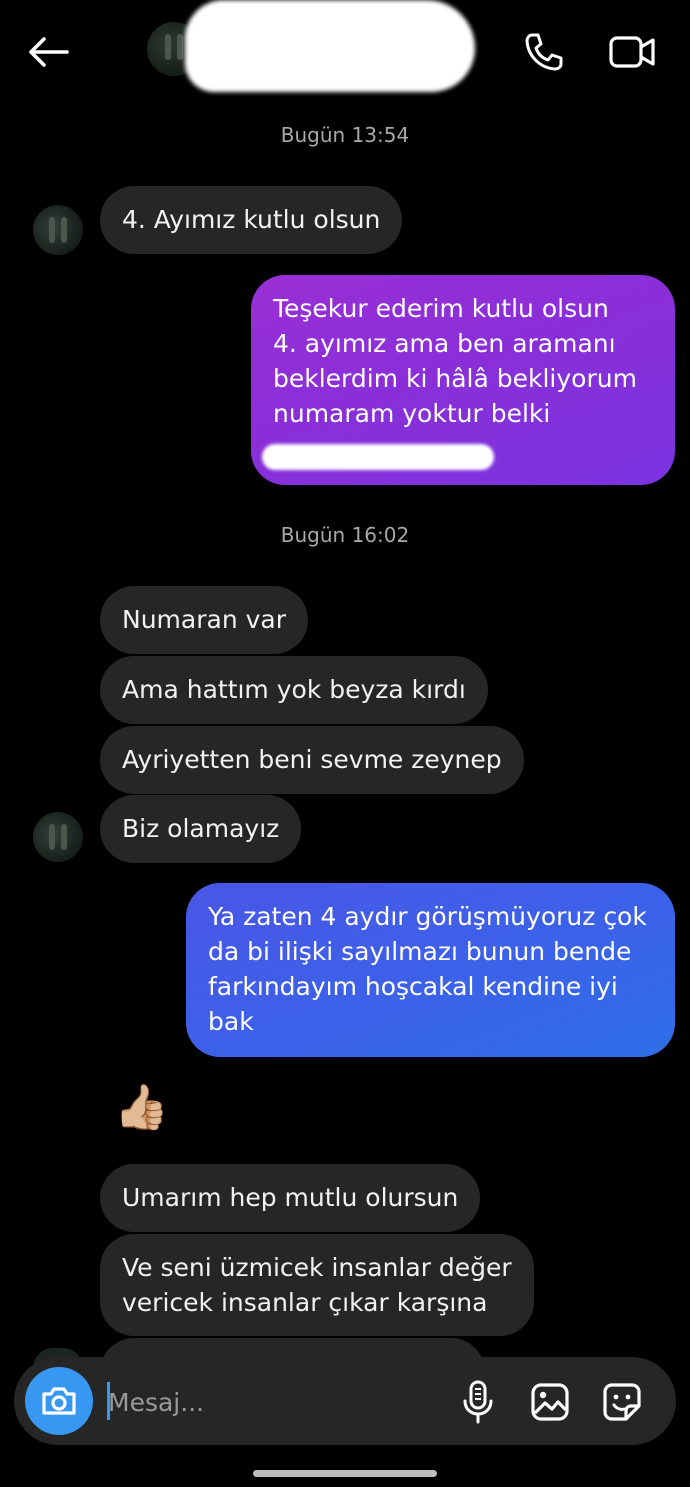  What do you see at coordinates (204, 620) in the screenshot?
I see `incoming-message: Numaran var` at bounding box center [204, 620].